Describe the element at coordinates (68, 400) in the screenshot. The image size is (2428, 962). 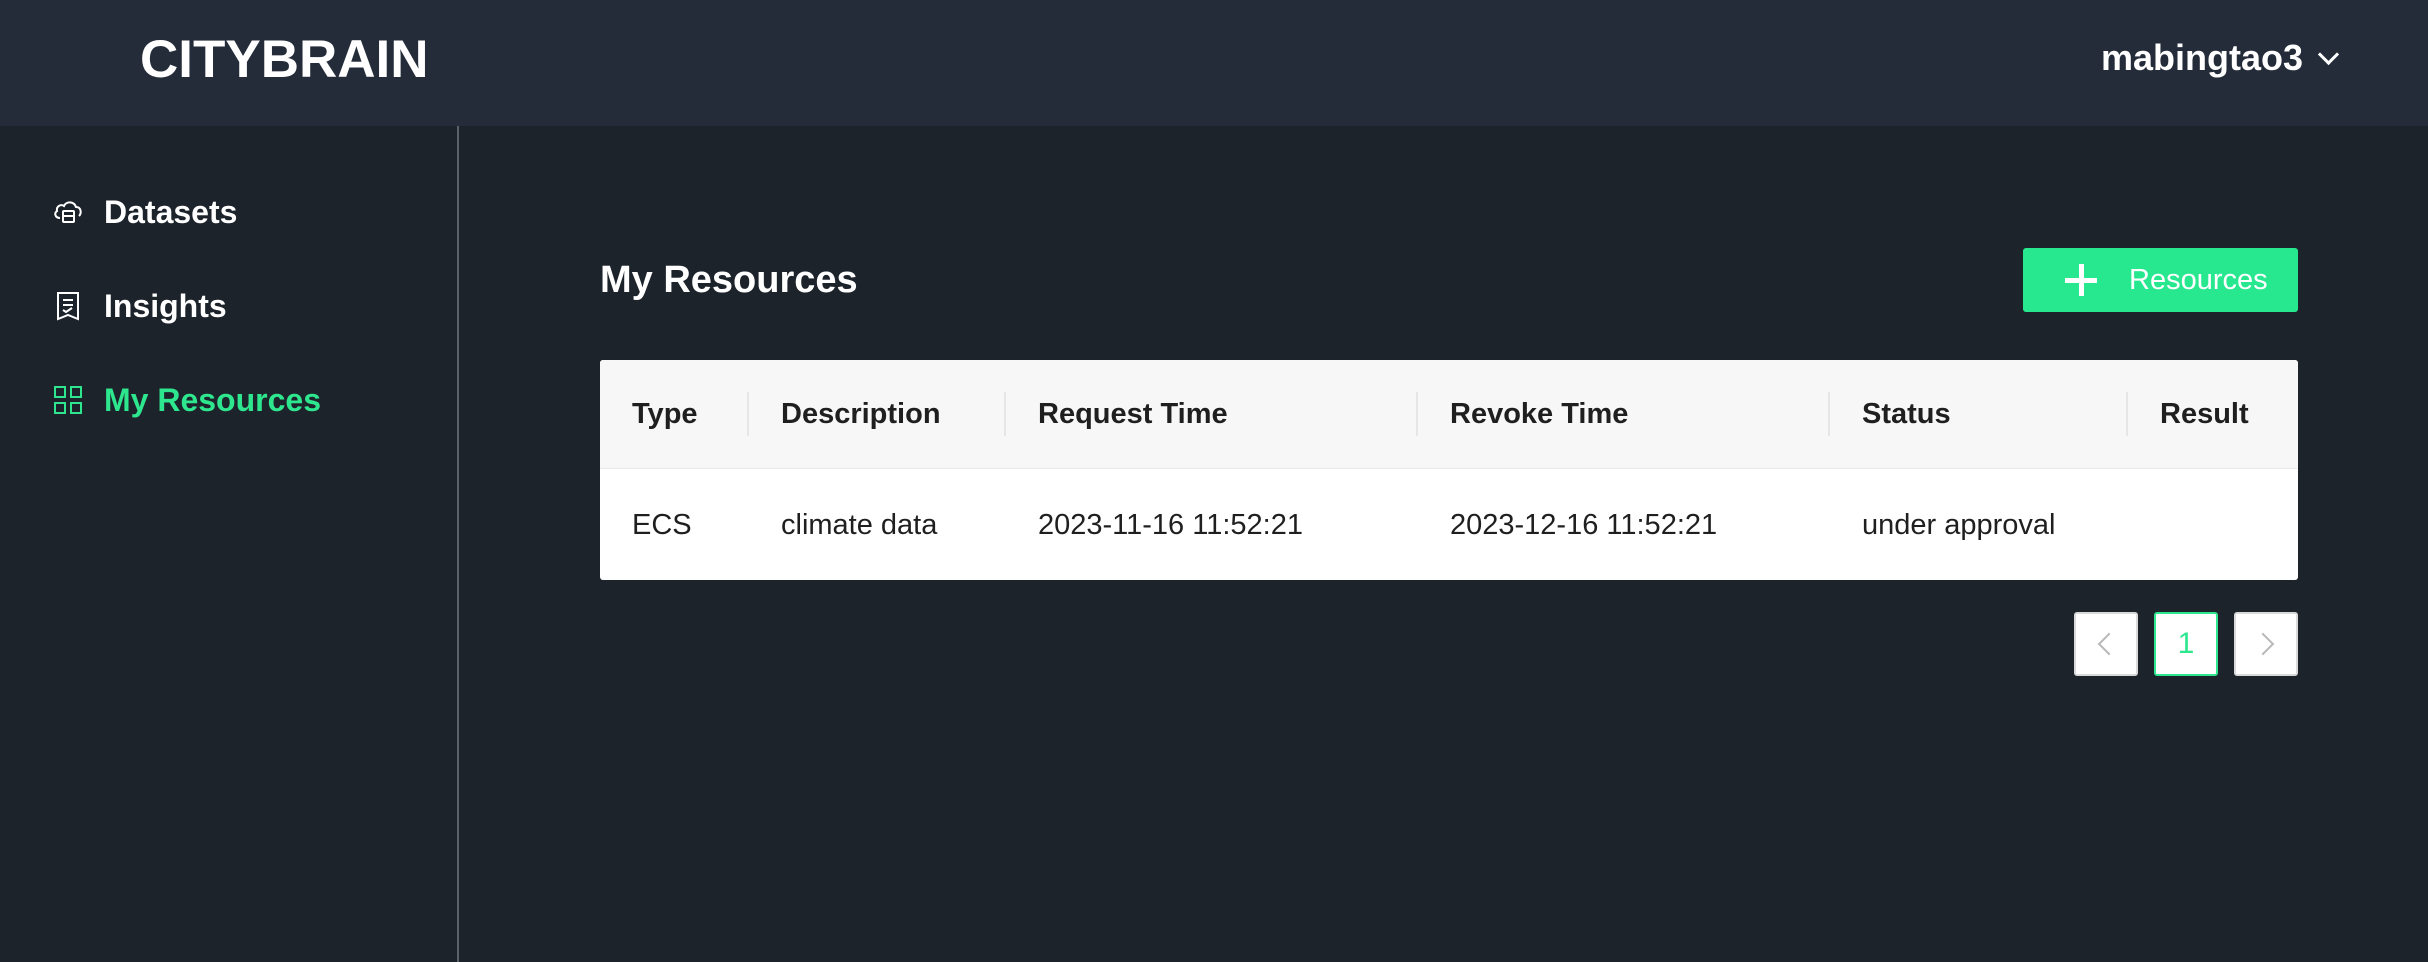
I see `grid-icon` at that location.